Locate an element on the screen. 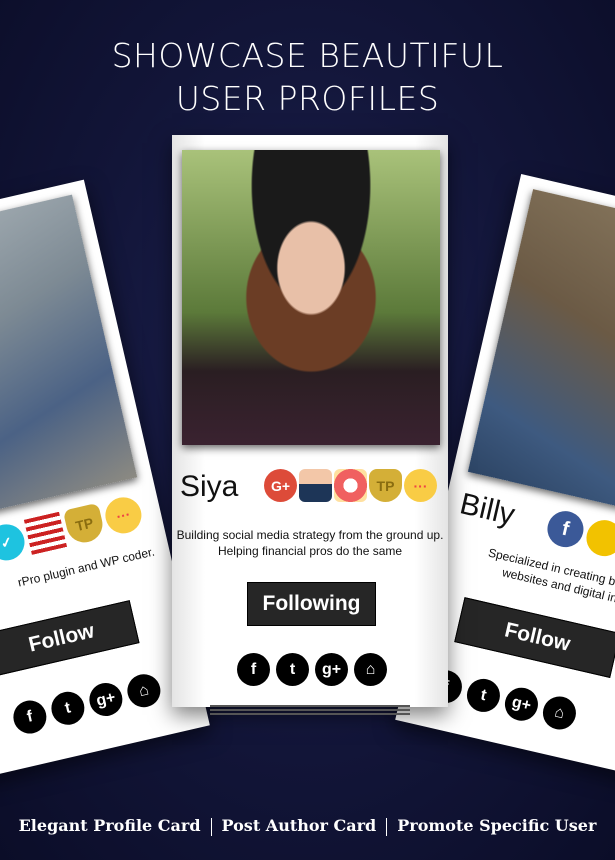 This screenshot has height=860, width=615. badges: G+ TP ··· is located at coordinates (350, 485).